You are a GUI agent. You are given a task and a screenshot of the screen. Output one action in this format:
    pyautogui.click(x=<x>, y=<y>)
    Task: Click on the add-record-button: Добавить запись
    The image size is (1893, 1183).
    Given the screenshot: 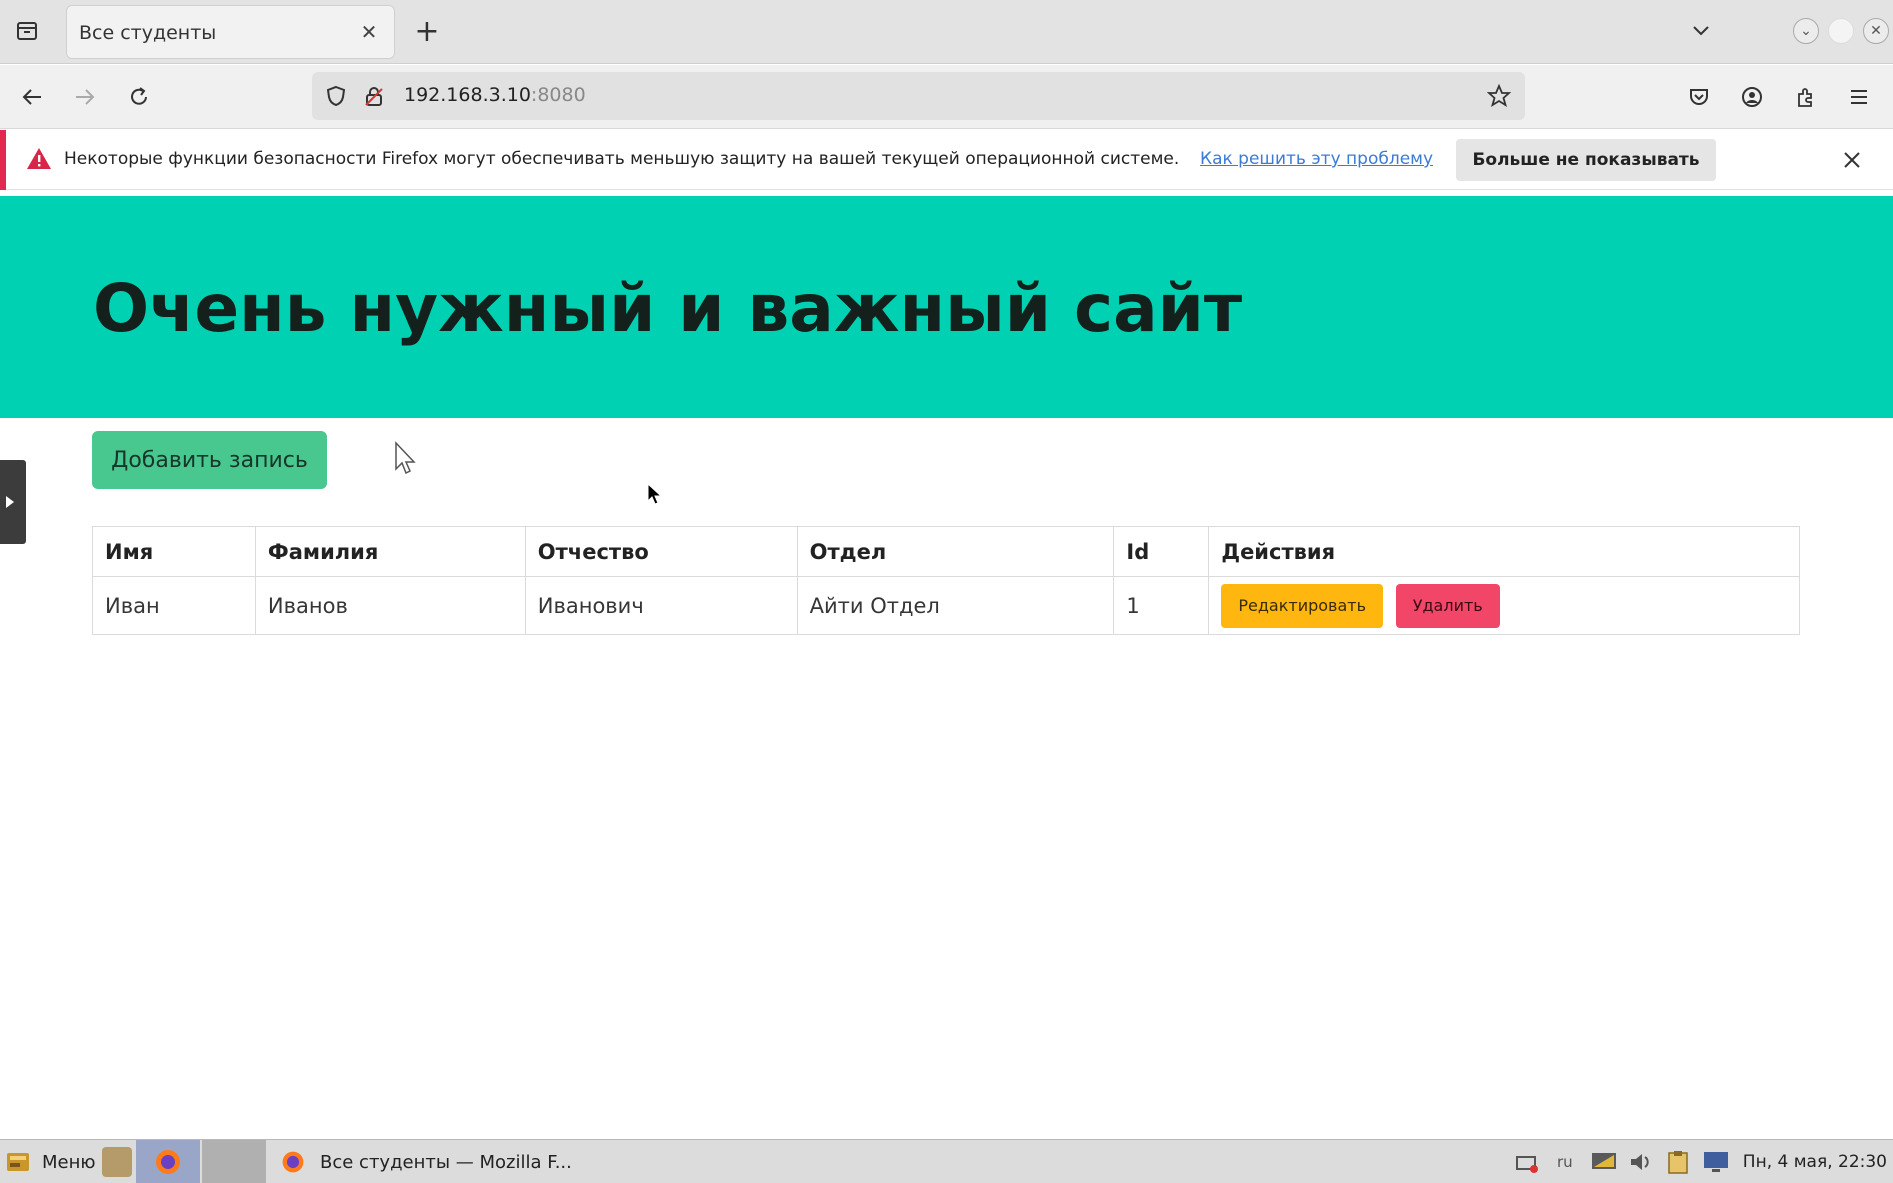 What is the action you would take?
    pyautogui.click(x=209, y=460)
    